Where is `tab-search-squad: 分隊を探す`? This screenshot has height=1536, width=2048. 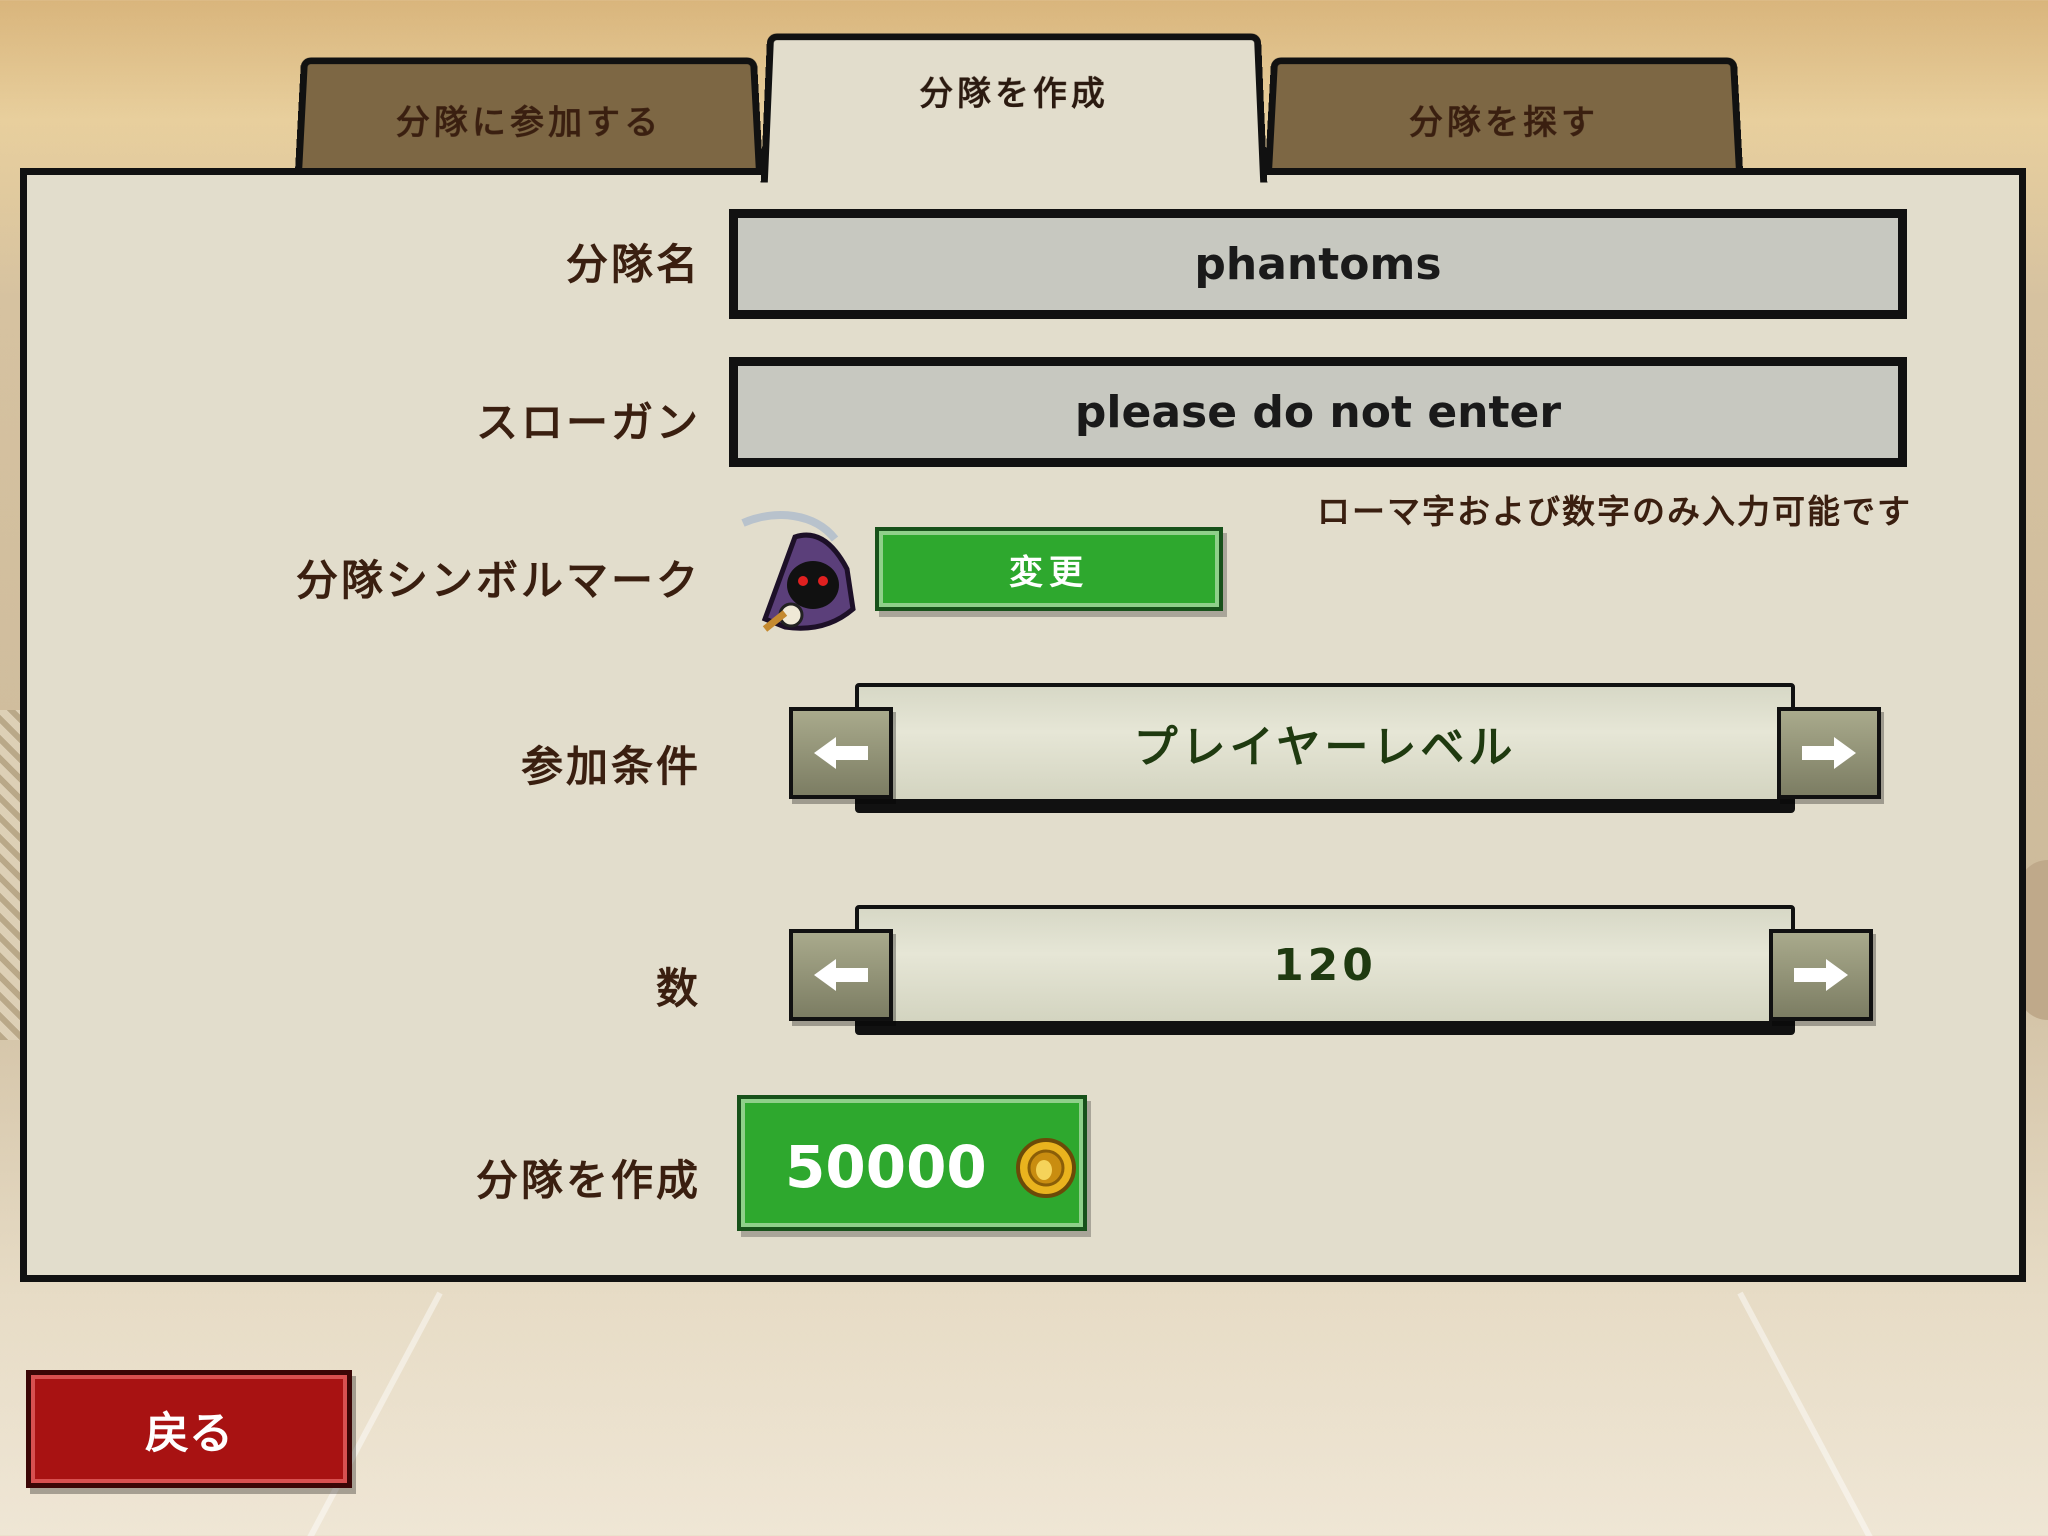
tab-search-squad: 分隊を探す is located at coordinates (1504, 117).